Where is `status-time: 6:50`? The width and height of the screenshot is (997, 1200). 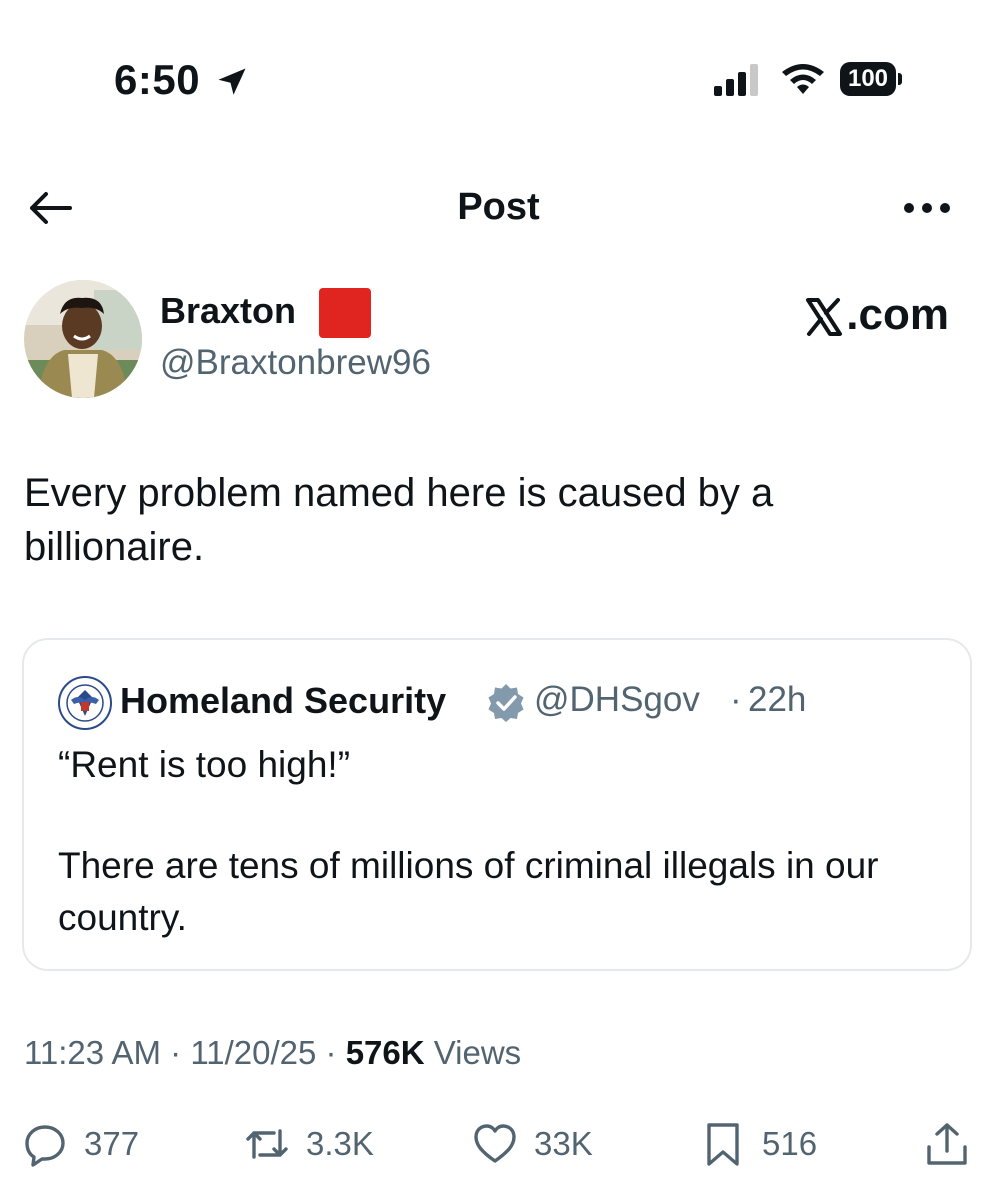 status-time: 6:50 is located at coordinates (157, 79).